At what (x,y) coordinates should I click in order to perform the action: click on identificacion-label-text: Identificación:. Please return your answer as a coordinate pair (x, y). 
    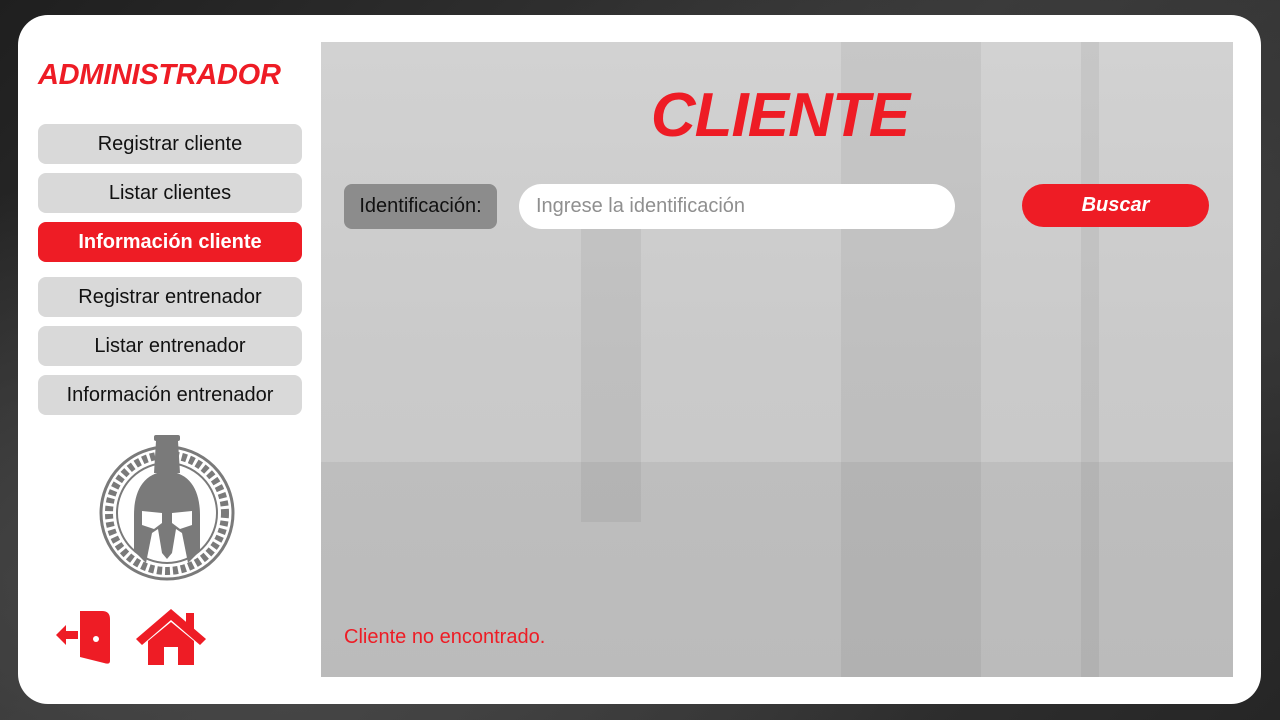
    Looking at the image, I should click on (420, 206).